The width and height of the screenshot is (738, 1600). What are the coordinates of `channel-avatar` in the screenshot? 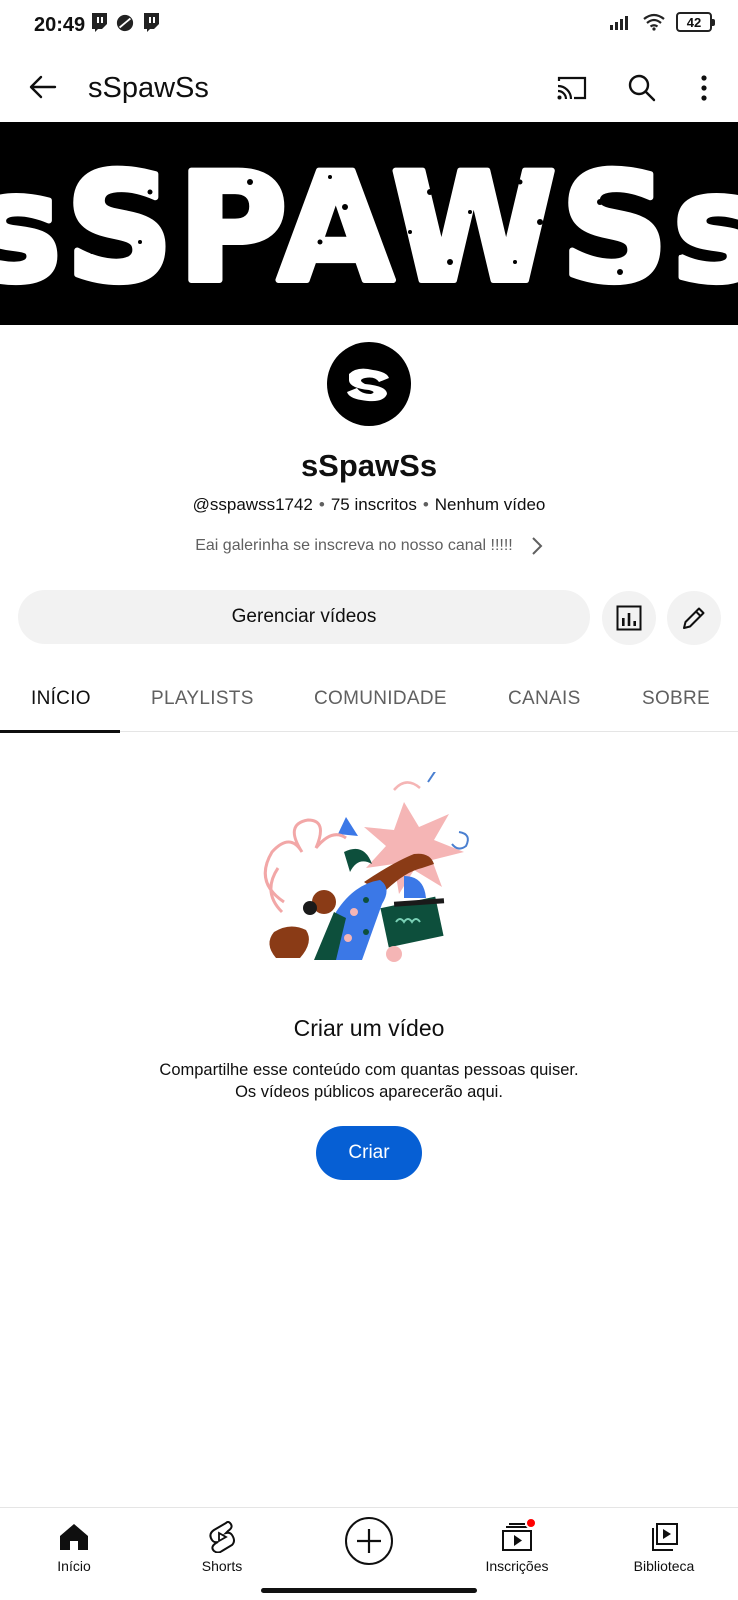 It's located at (369, 384).